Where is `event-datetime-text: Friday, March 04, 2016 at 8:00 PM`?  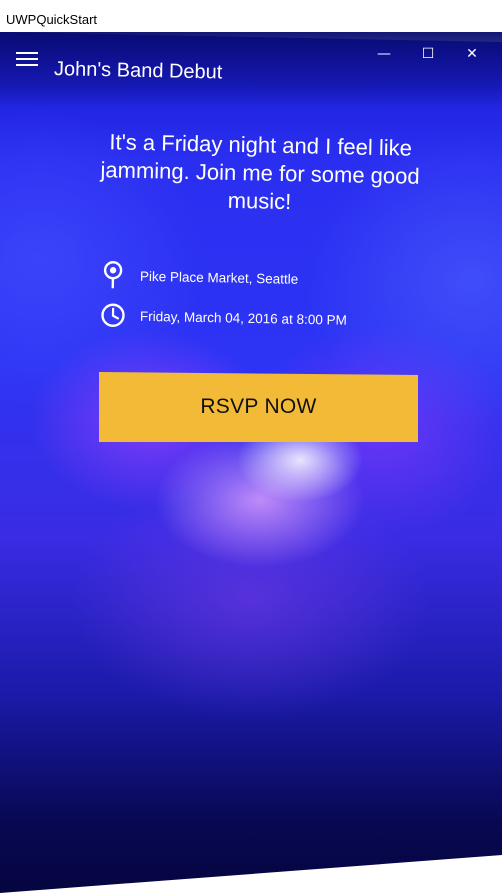
event-datetime-text: Friday, March 04, 2016 at 8:00 PM is located at coordinates (243, 318).